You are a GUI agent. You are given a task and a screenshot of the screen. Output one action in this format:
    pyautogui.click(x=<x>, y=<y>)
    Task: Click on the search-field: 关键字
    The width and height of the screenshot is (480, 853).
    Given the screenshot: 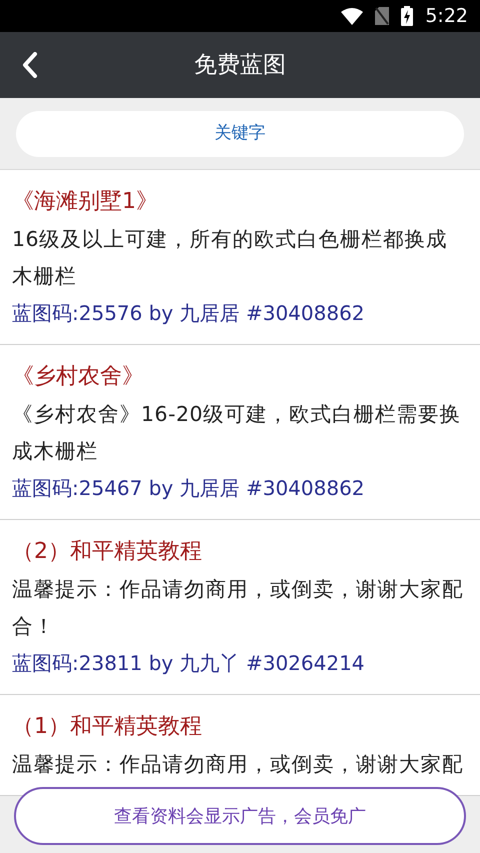 What is the action you would take?
    pyautogui.click(x=240, y=134)
    